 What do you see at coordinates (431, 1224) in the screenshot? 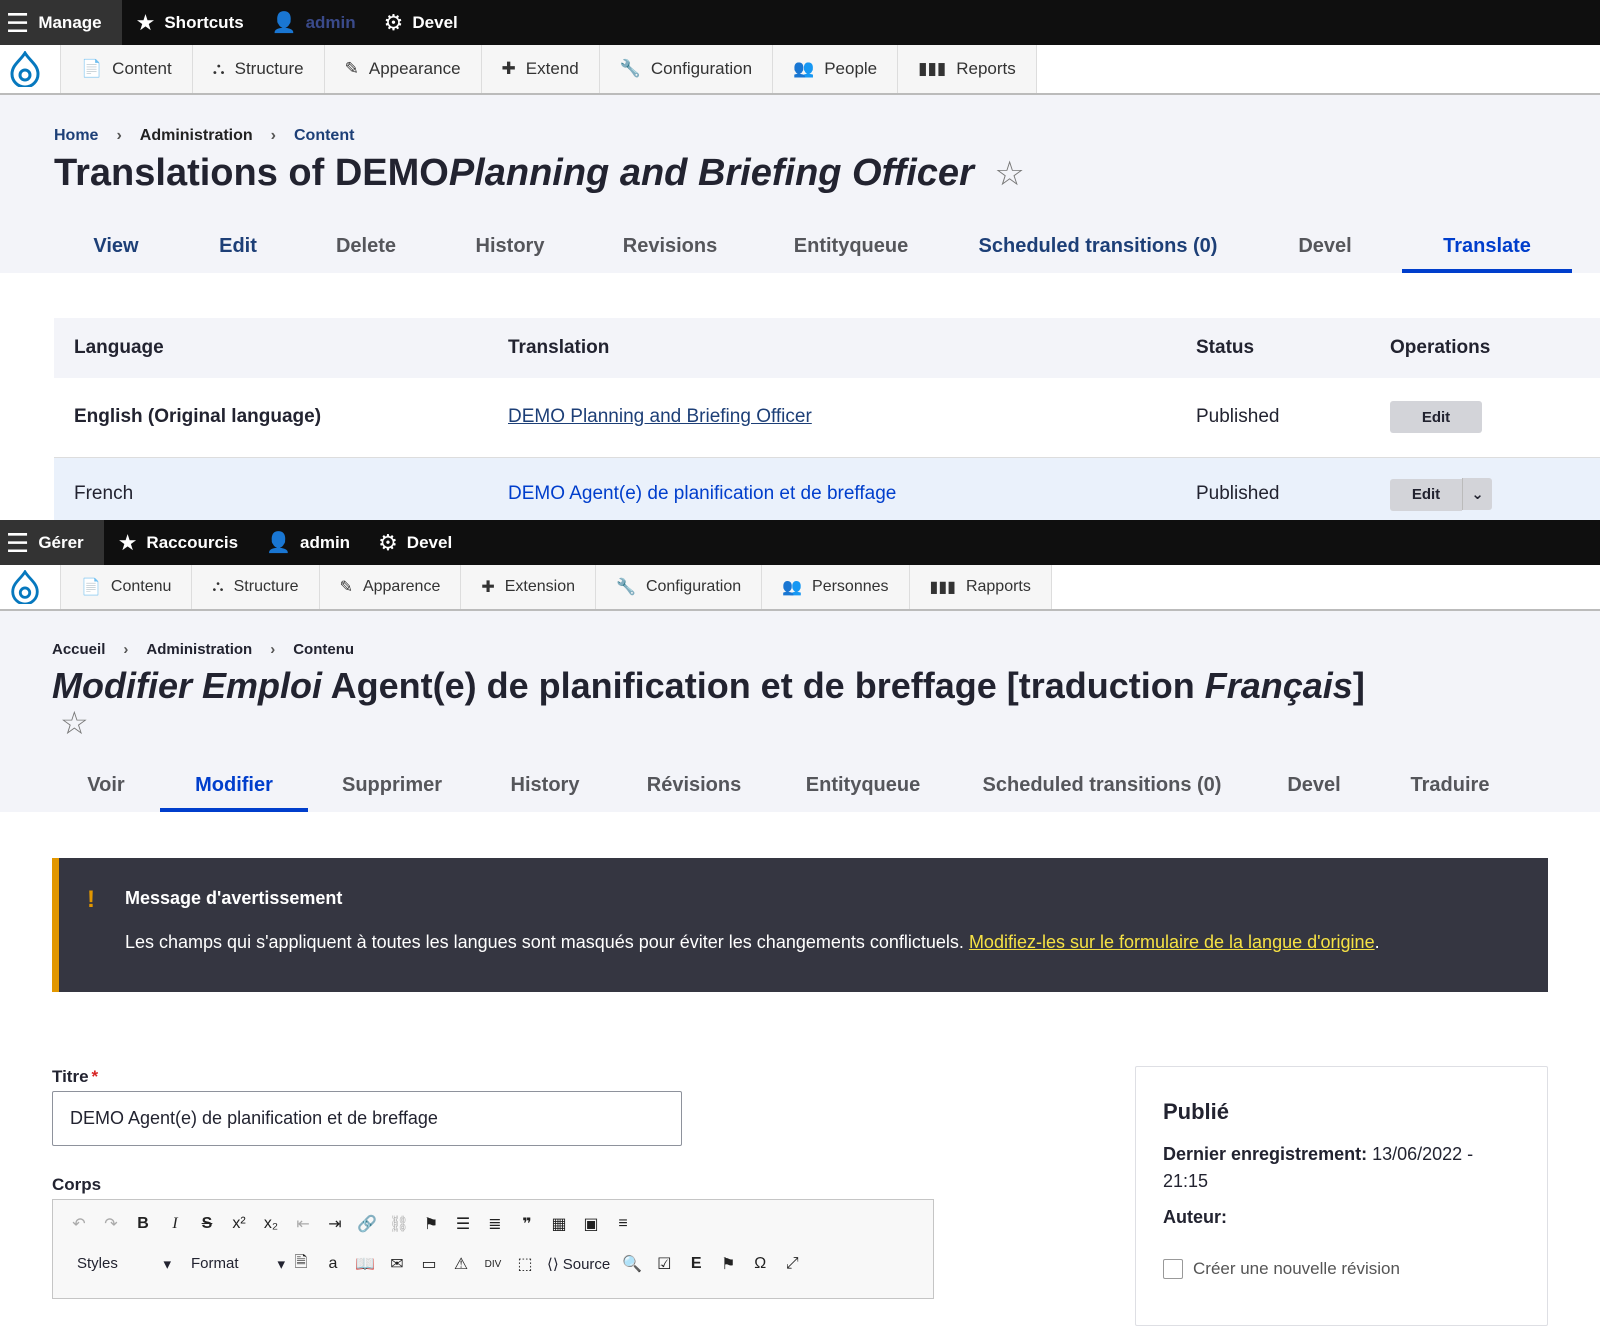
I see `anchor-flag-icon: ⚑` at bounding box center [431, 1224].